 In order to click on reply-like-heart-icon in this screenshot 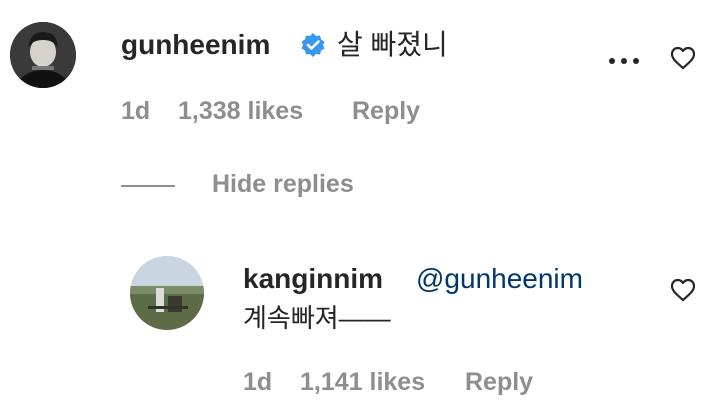, I will do `click(683, 290)`.